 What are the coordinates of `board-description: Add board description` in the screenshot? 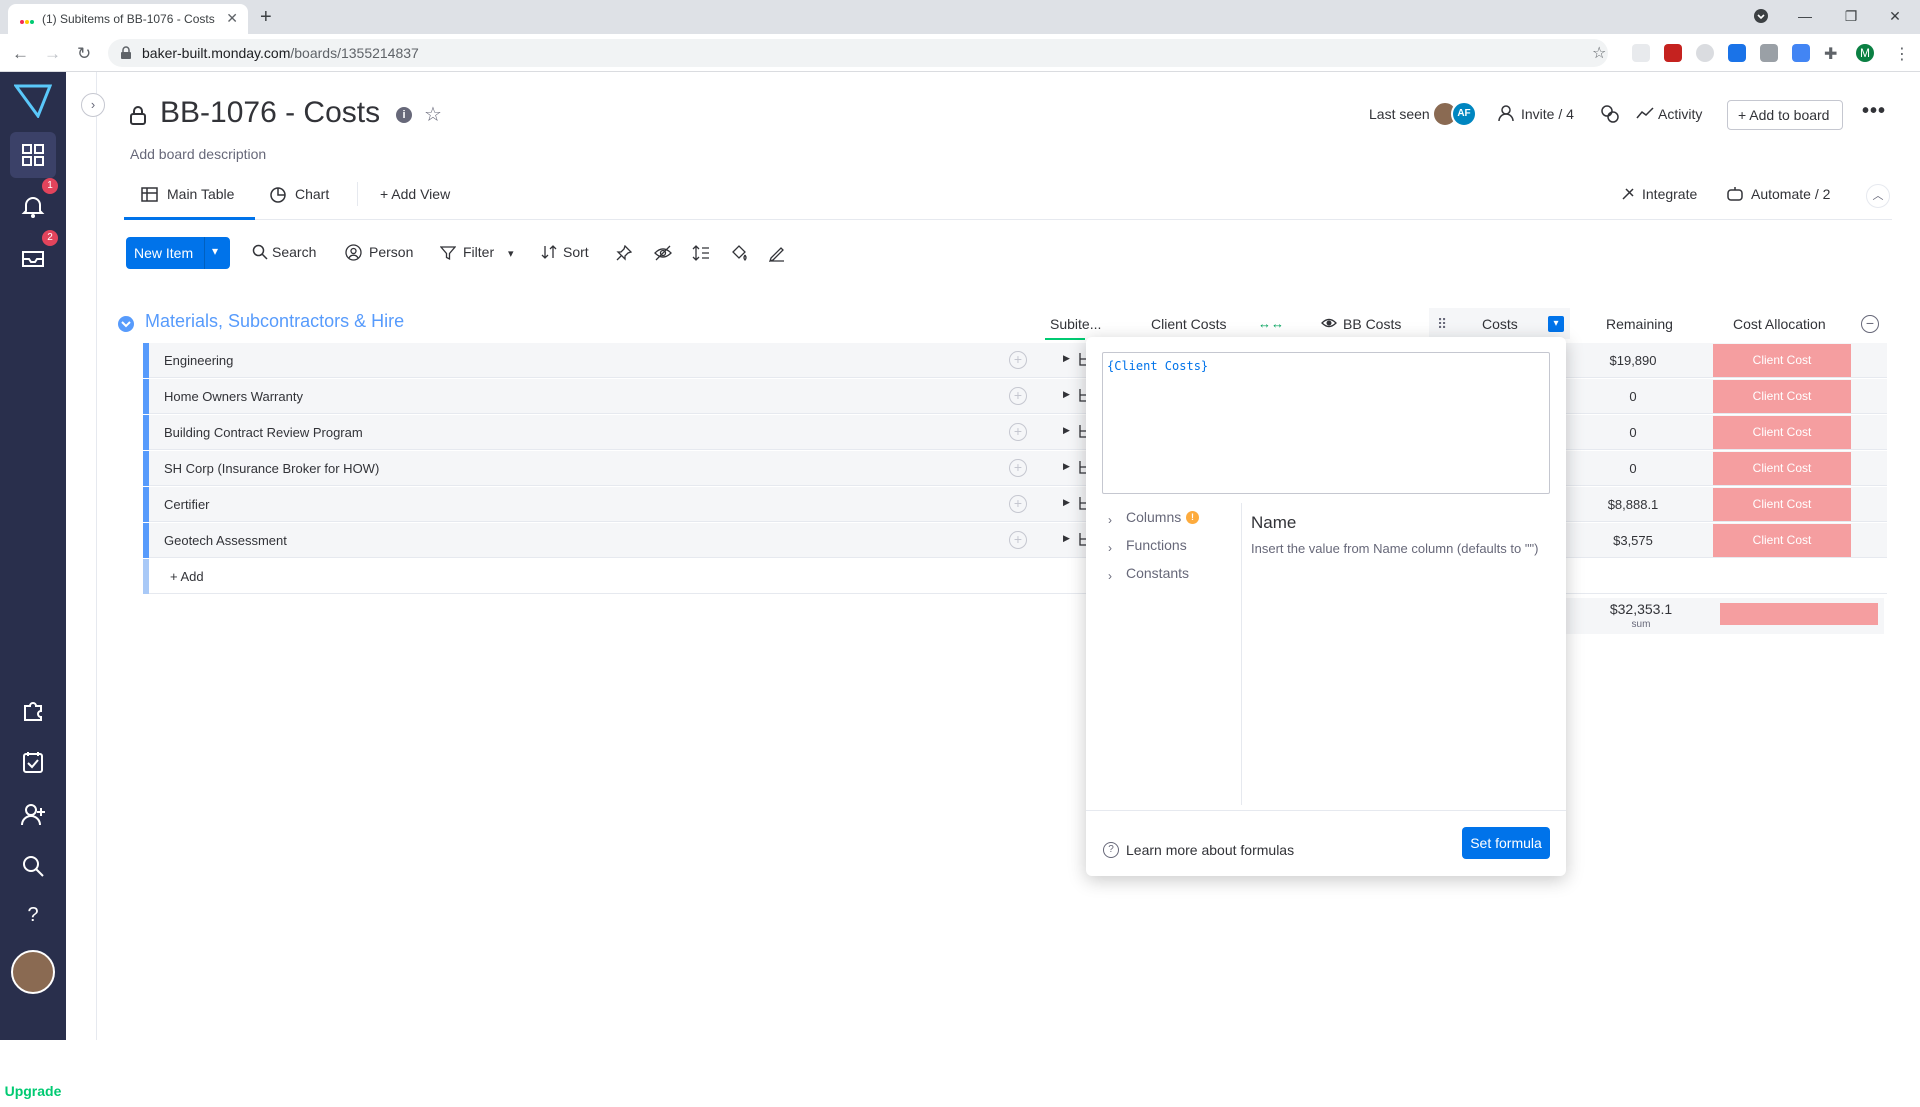 It's located at (198, 154).